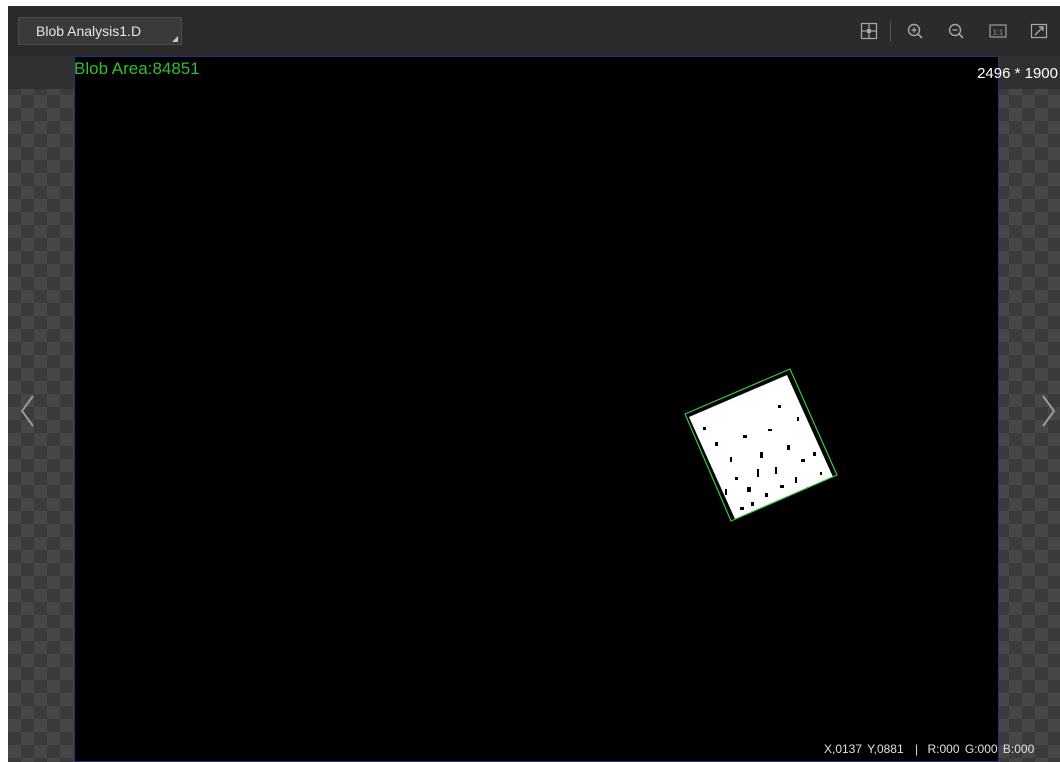 Image resolution: width=1060 pixels, height=762 pixels. I want to click on blob-result-overlay, so click(761, 445).